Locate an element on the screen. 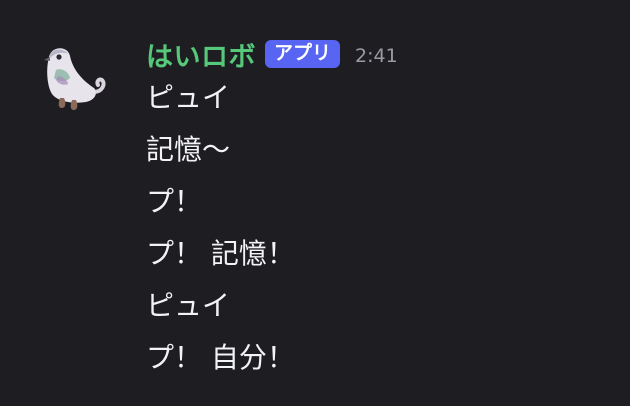 The image size is (630, 406). username: はいロボ is located at coordinates (201, 54).